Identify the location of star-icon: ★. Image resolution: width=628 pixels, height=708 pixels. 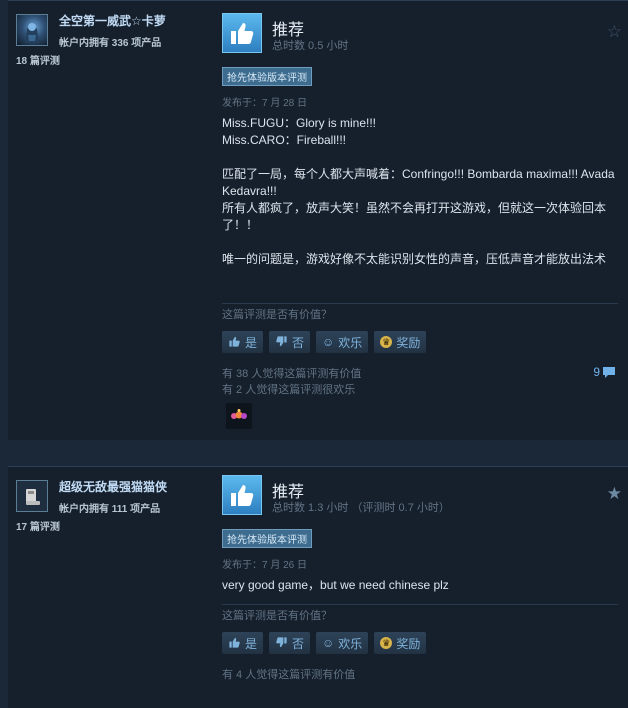
(614, 493).